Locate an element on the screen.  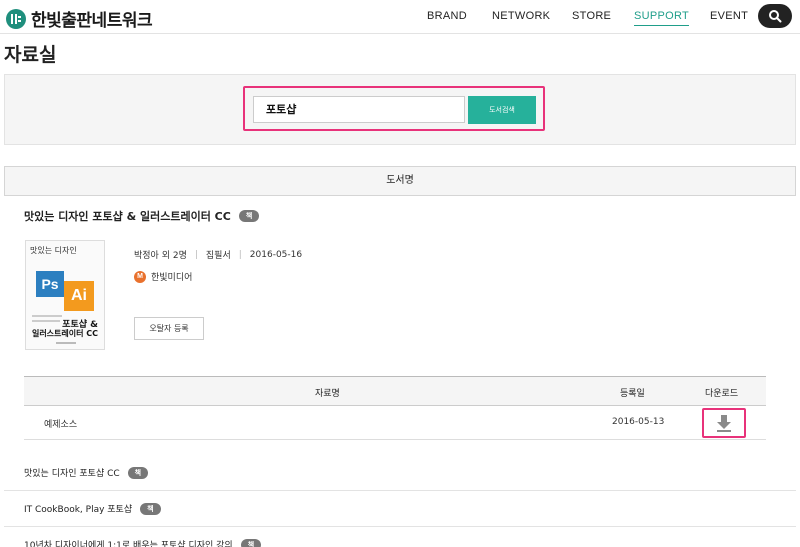
cover-ai-logo: Ai is located at coordinates (79, 296).